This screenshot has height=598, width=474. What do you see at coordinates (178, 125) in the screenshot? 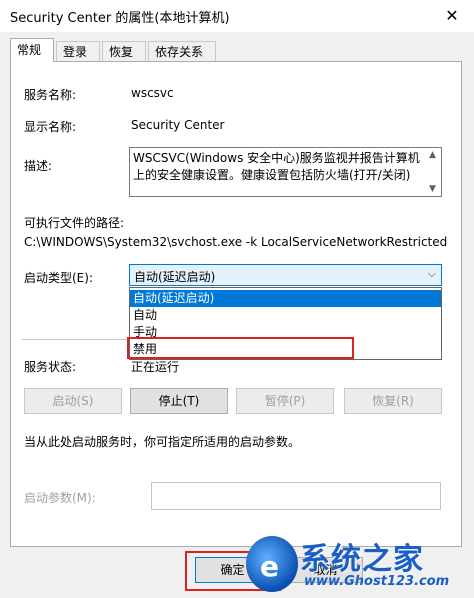
I see `display-name-value: Security Center` at bounding box center [178, 125].